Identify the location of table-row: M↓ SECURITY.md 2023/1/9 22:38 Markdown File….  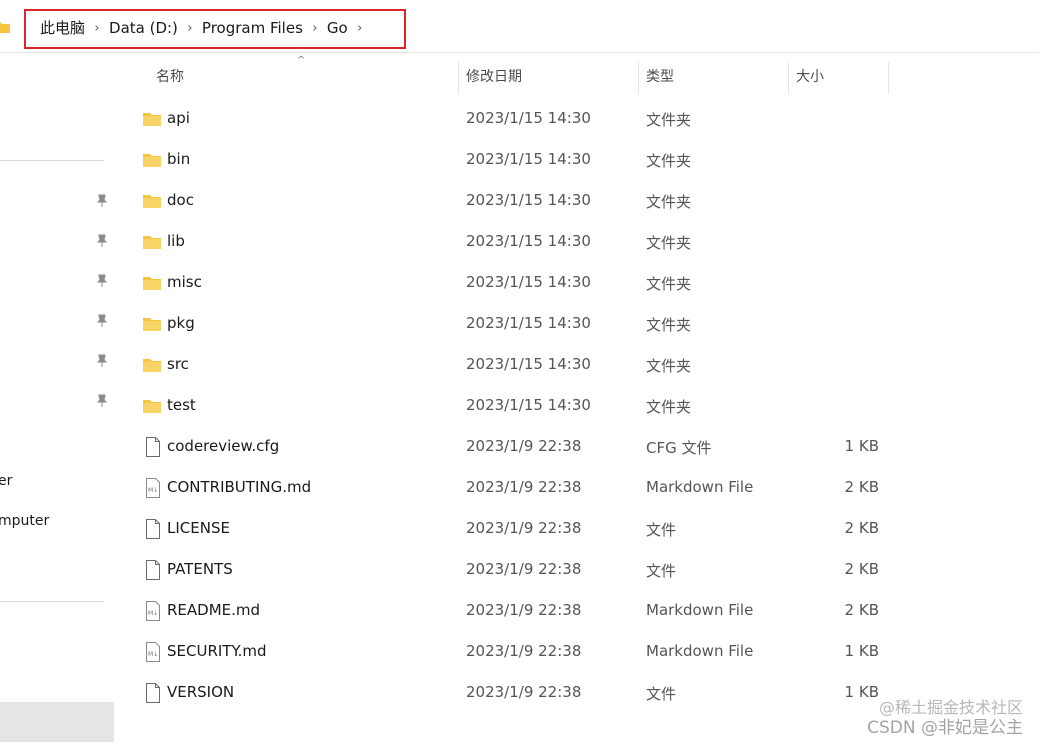
(508, 652).